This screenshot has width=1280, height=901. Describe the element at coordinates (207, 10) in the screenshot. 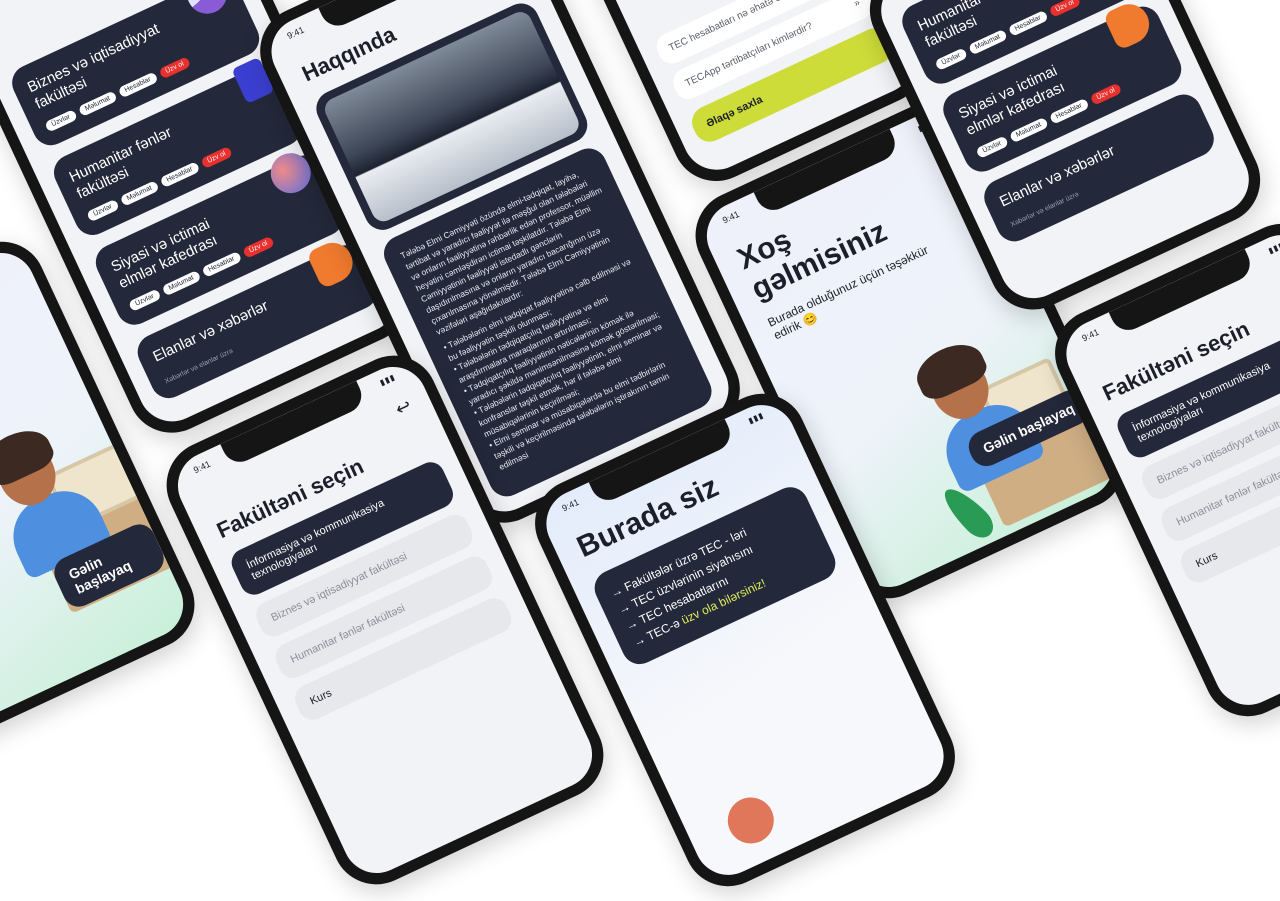

I see `pie-chart-icon` at that location.